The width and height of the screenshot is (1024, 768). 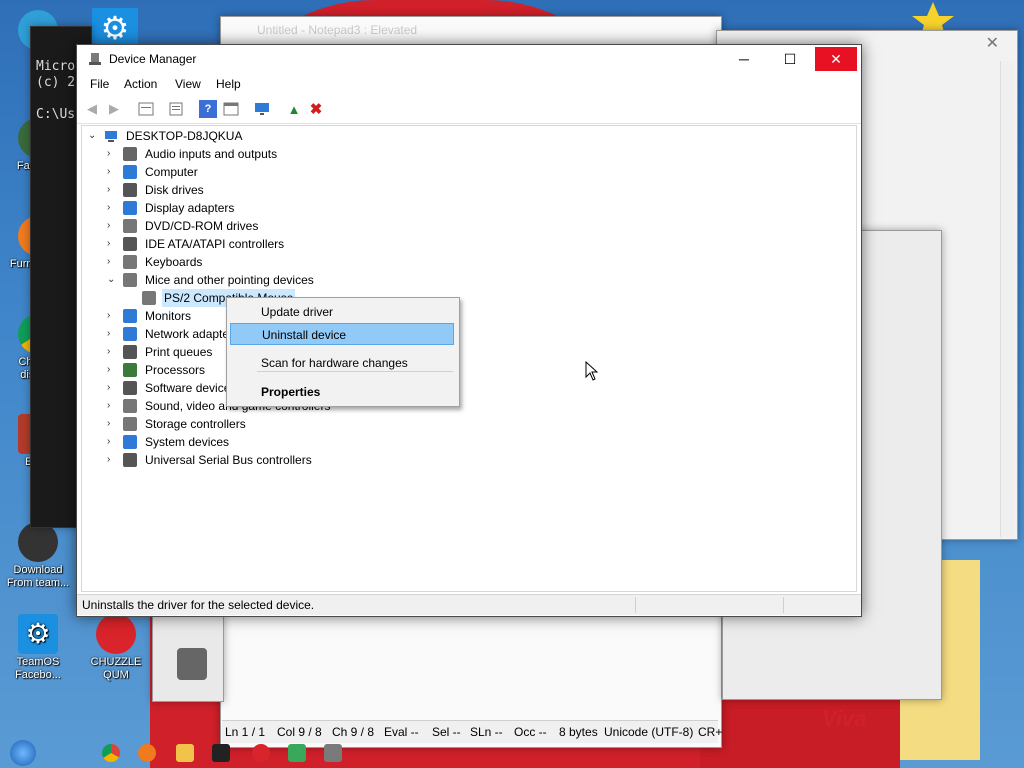 What do you see at coordinates (175, 370) in the screenshot?
I see `tree-item-label: Processors` at bounding box center [175, 370].